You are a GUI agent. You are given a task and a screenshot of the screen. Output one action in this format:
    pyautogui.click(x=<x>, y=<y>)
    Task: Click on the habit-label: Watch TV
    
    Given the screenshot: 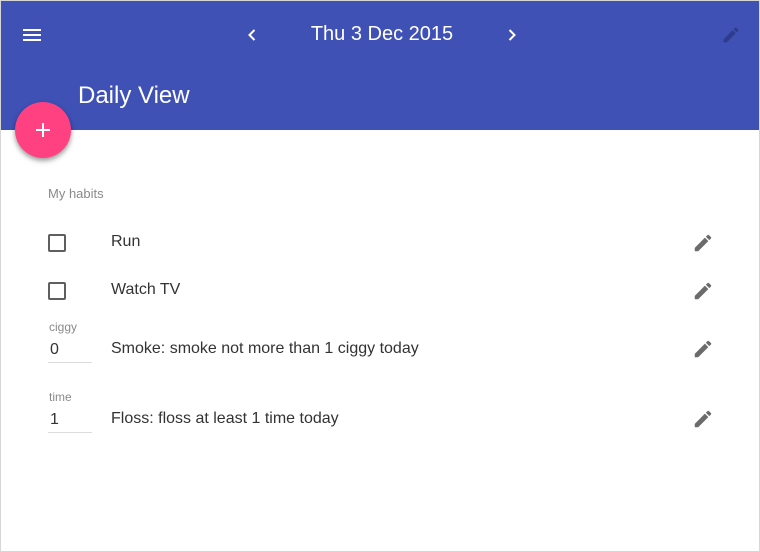 What is the action you would take?
    pyautogui.click(x=146, y=289)
    